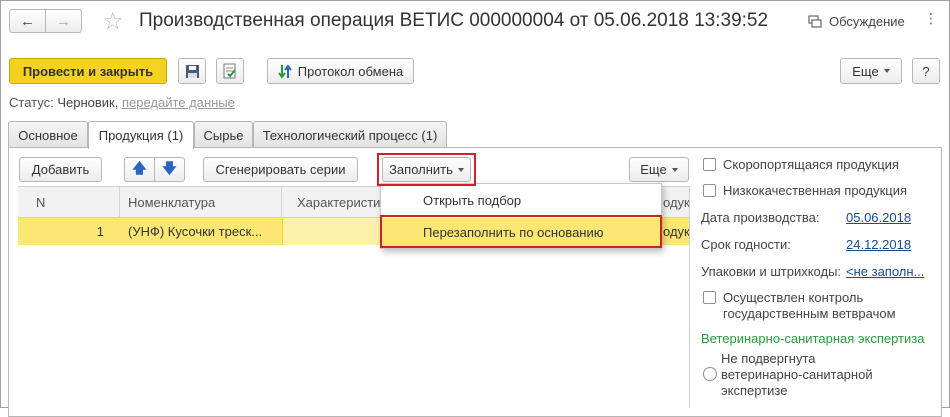  I want to click on tab-main: Основное, so click(48, 134).